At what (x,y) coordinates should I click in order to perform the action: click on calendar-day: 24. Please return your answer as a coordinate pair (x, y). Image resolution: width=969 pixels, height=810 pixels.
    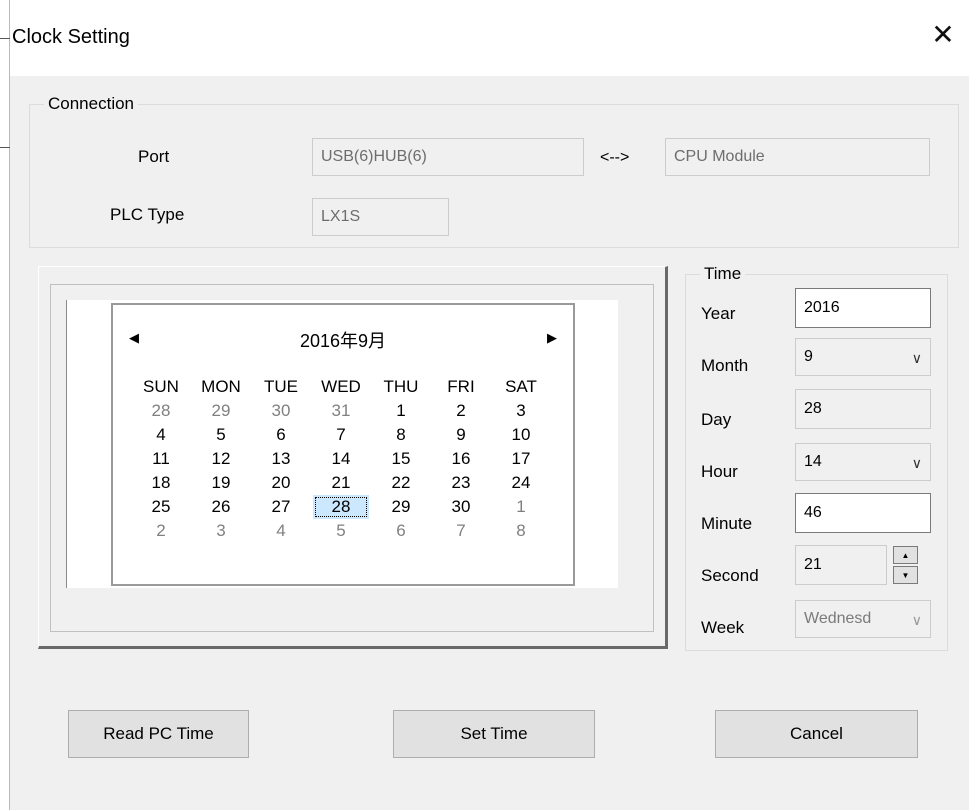
    Looking at the image, I should click on (521, 483).